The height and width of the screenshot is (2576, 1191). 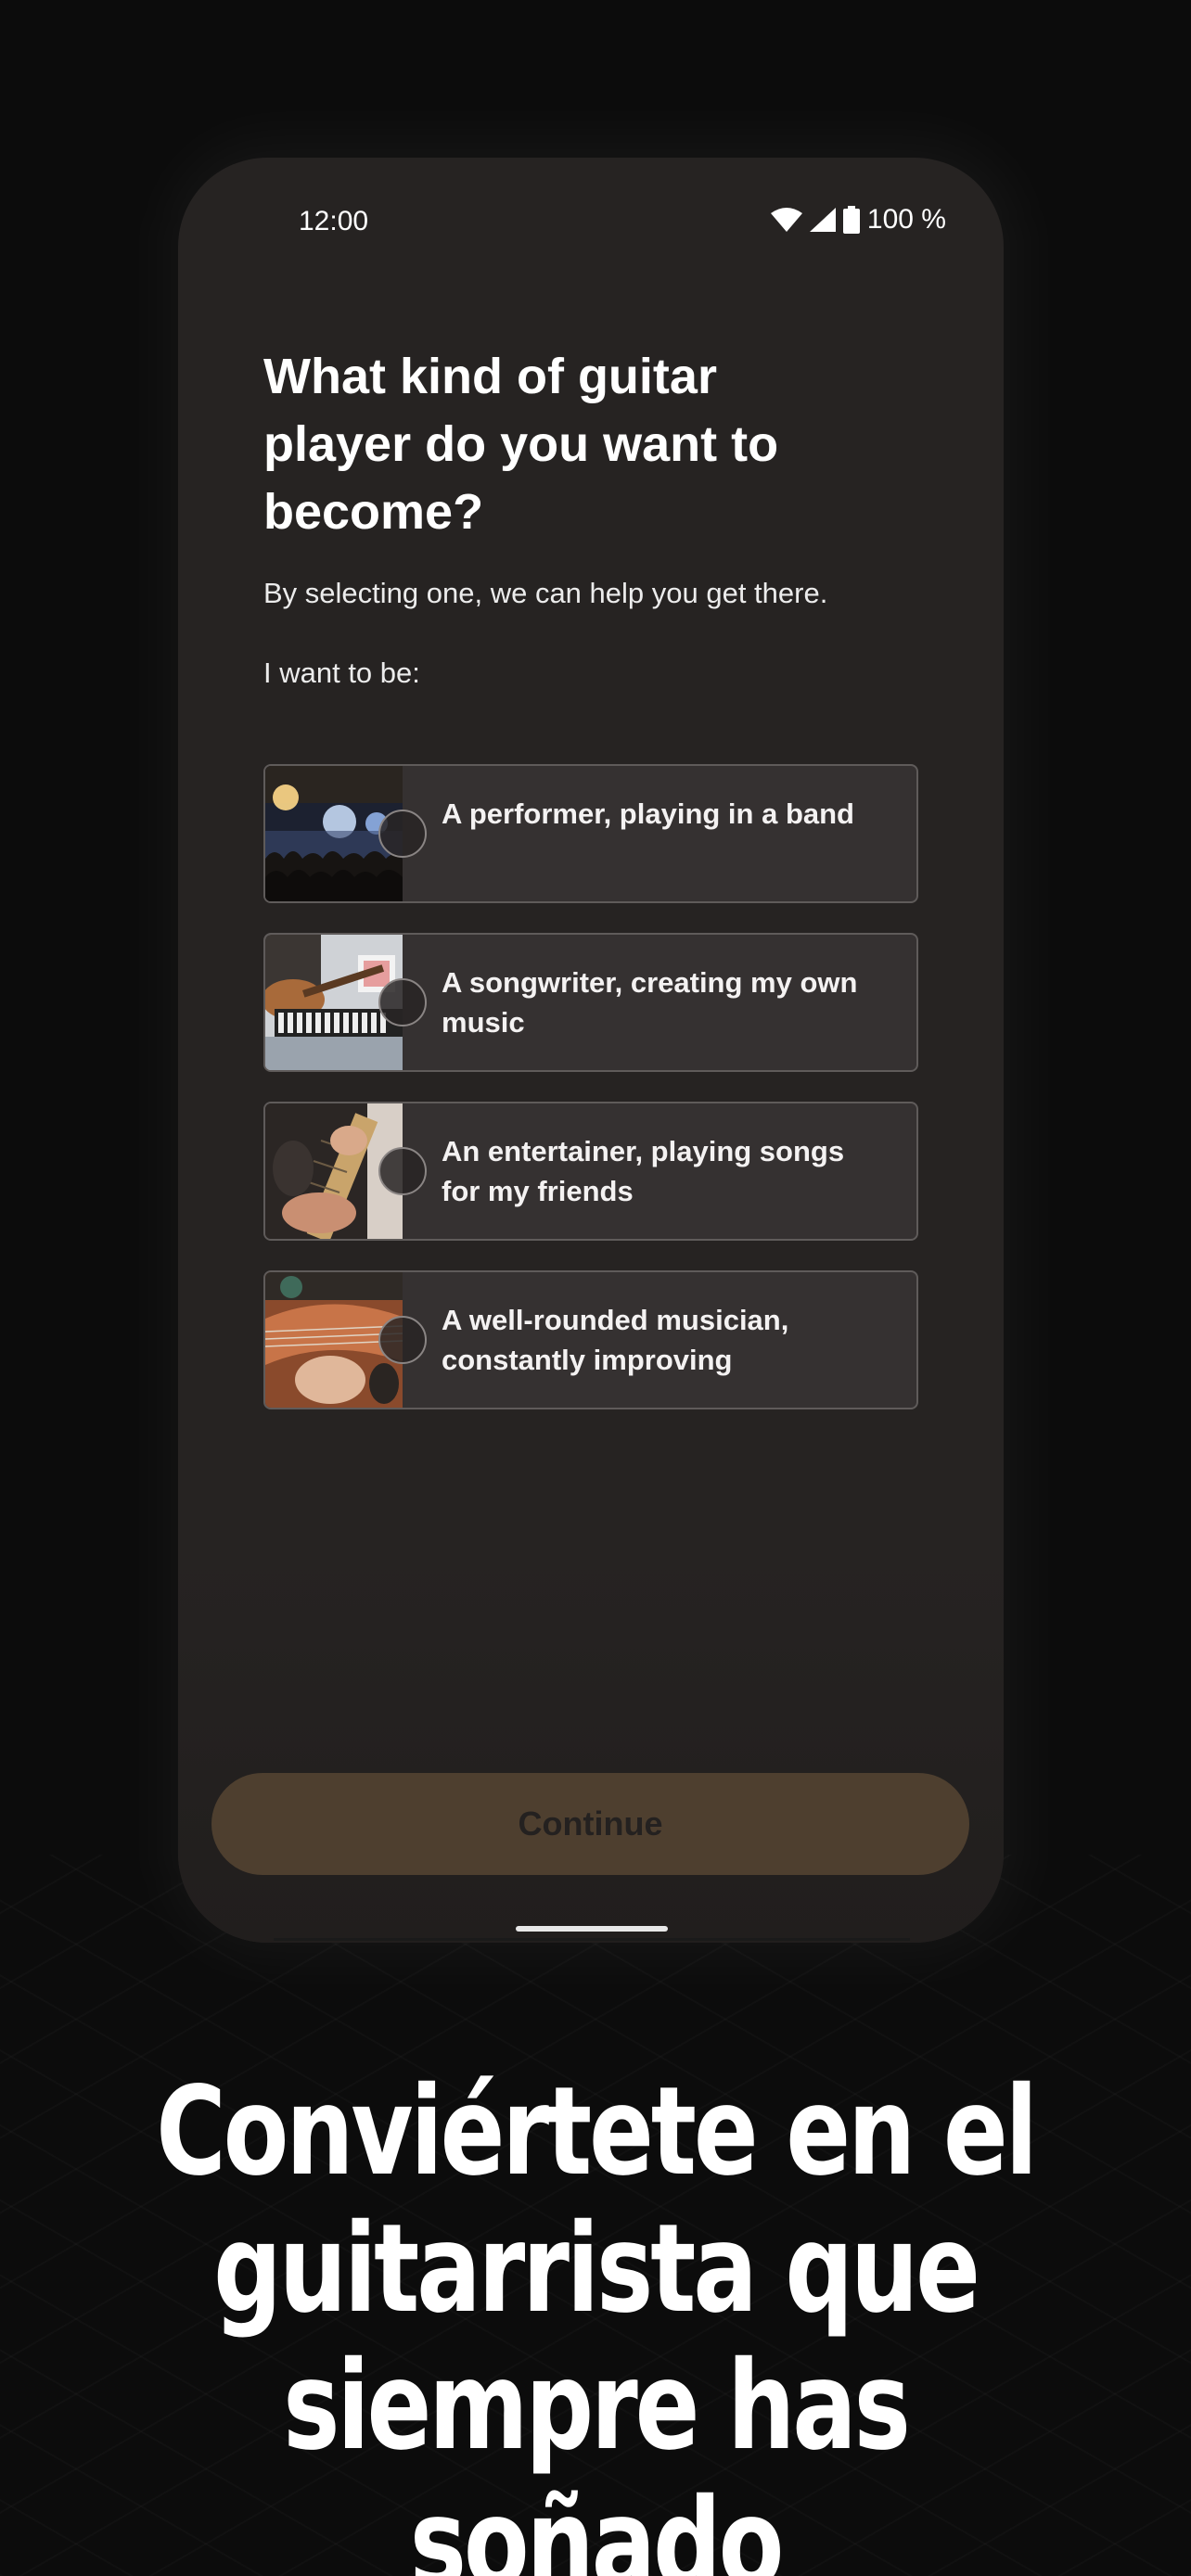 What do you see at coordinates (648, 813) in the screenshot?
I see `option-label: A performer, playing in a band` at bounding box center [648, 813].